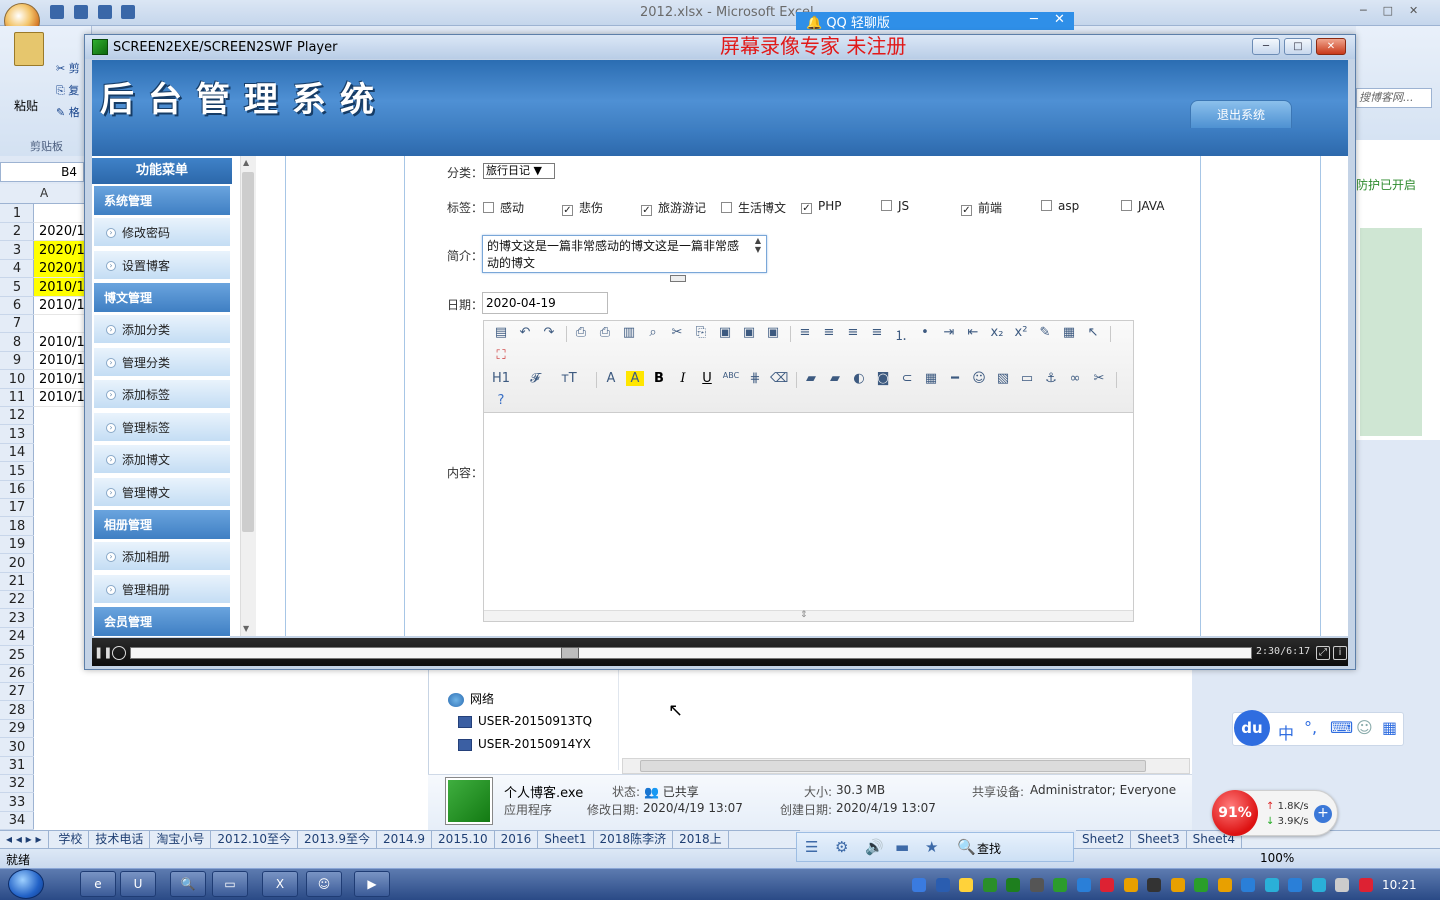 Image resolution: width=1440 pixels, height=900 pixels. I want to click on row-header: 27, so click(17, 692).